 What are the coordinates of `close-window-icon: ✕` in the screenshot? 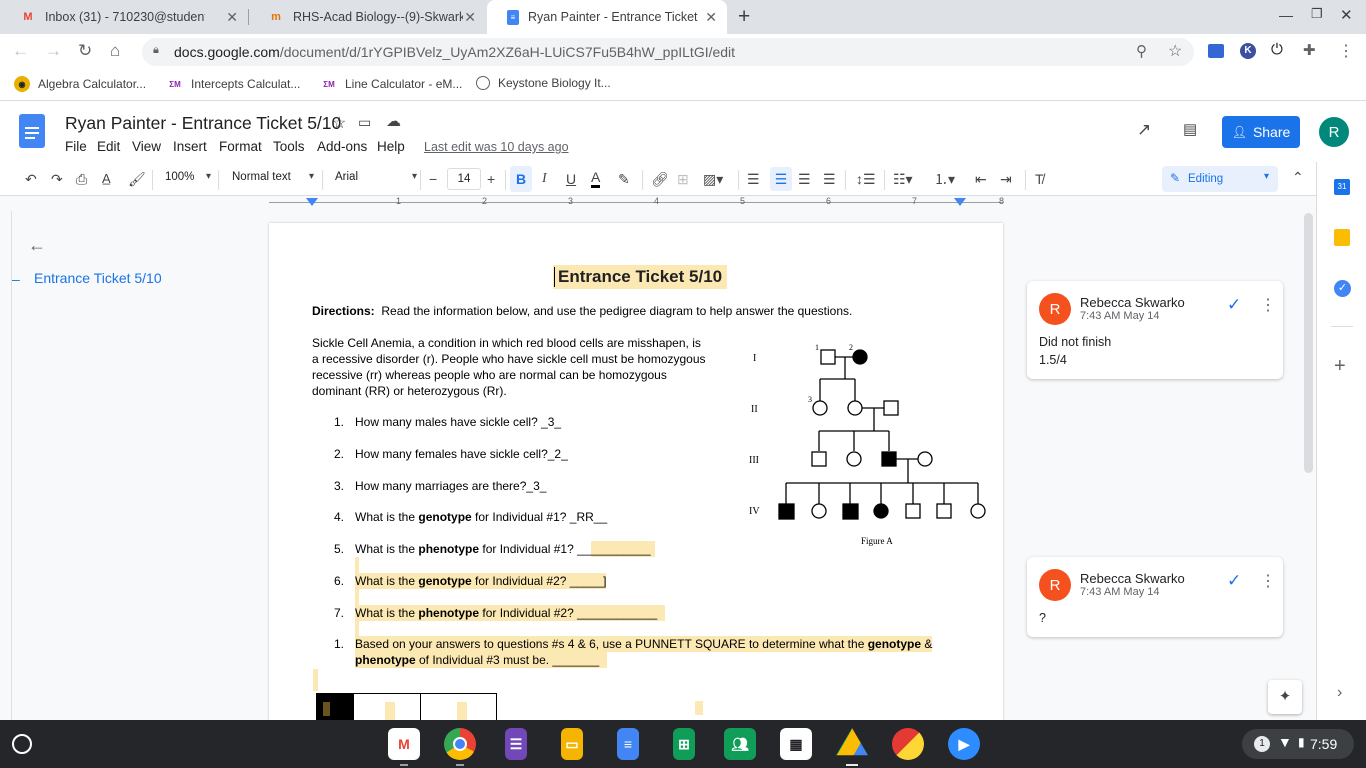 It's located at (1346, 15).